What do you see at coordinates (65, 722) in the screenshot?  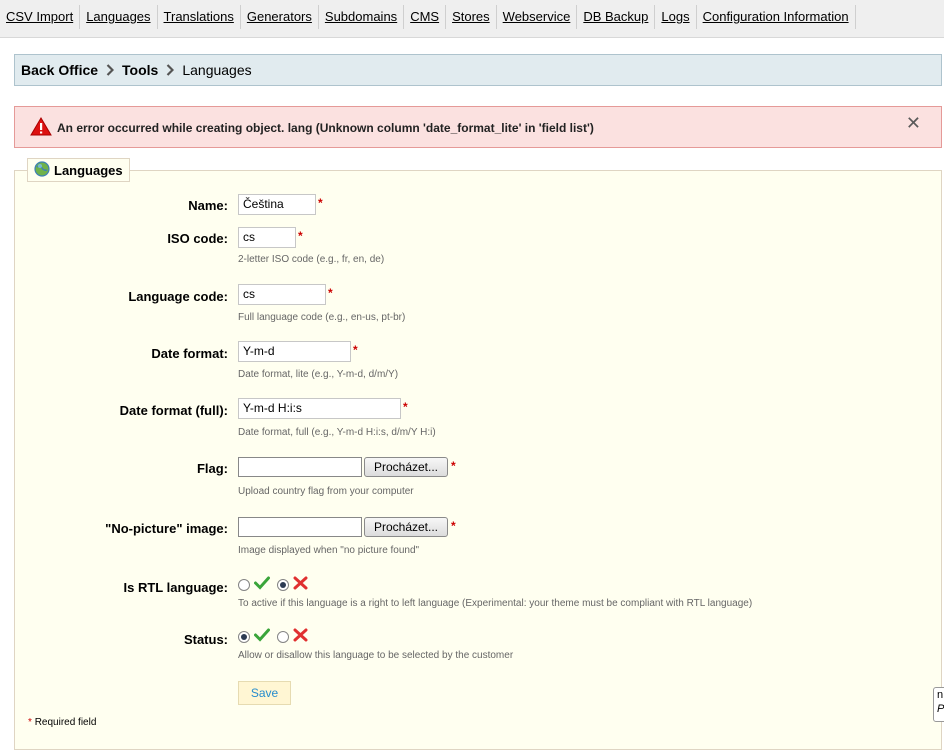 I see `required-field-text: Required field` at bounding box center [65, 722].